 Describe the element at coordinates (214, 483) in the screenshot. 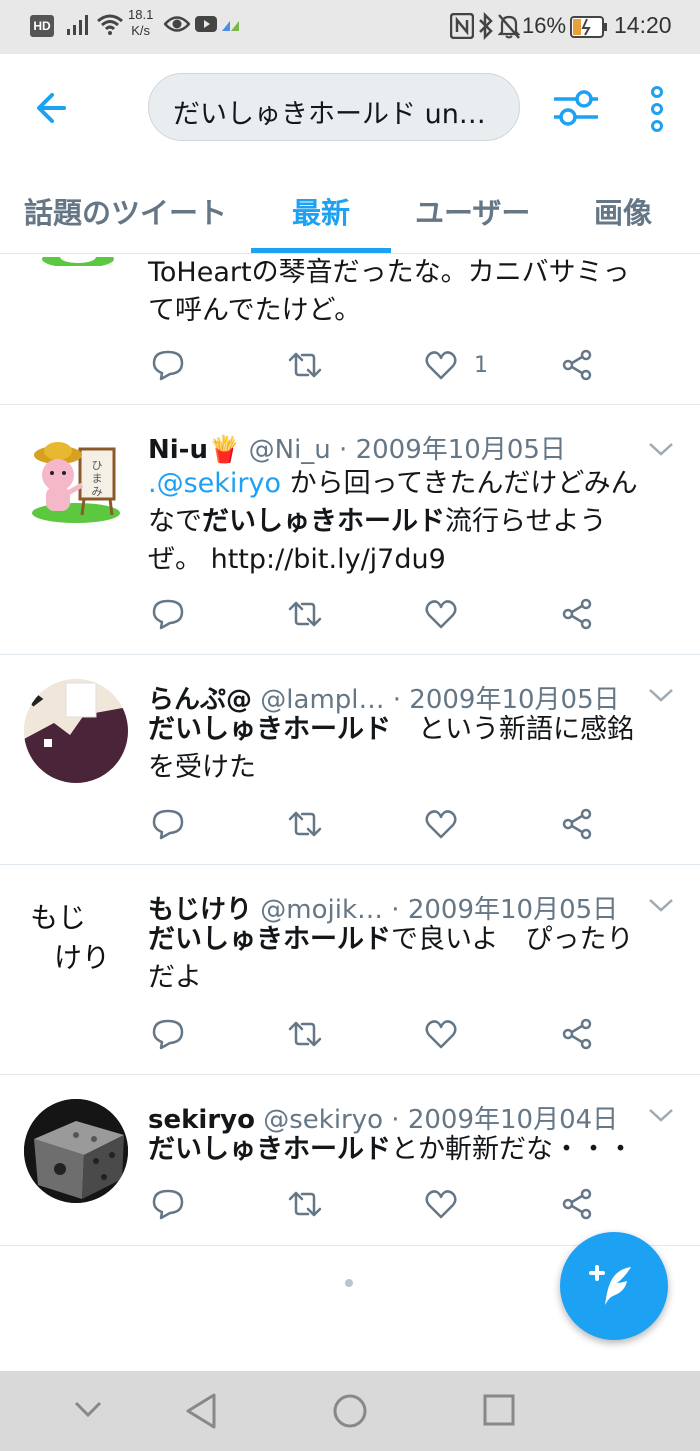

I see `mention-link: .@sekiryo` at that location.